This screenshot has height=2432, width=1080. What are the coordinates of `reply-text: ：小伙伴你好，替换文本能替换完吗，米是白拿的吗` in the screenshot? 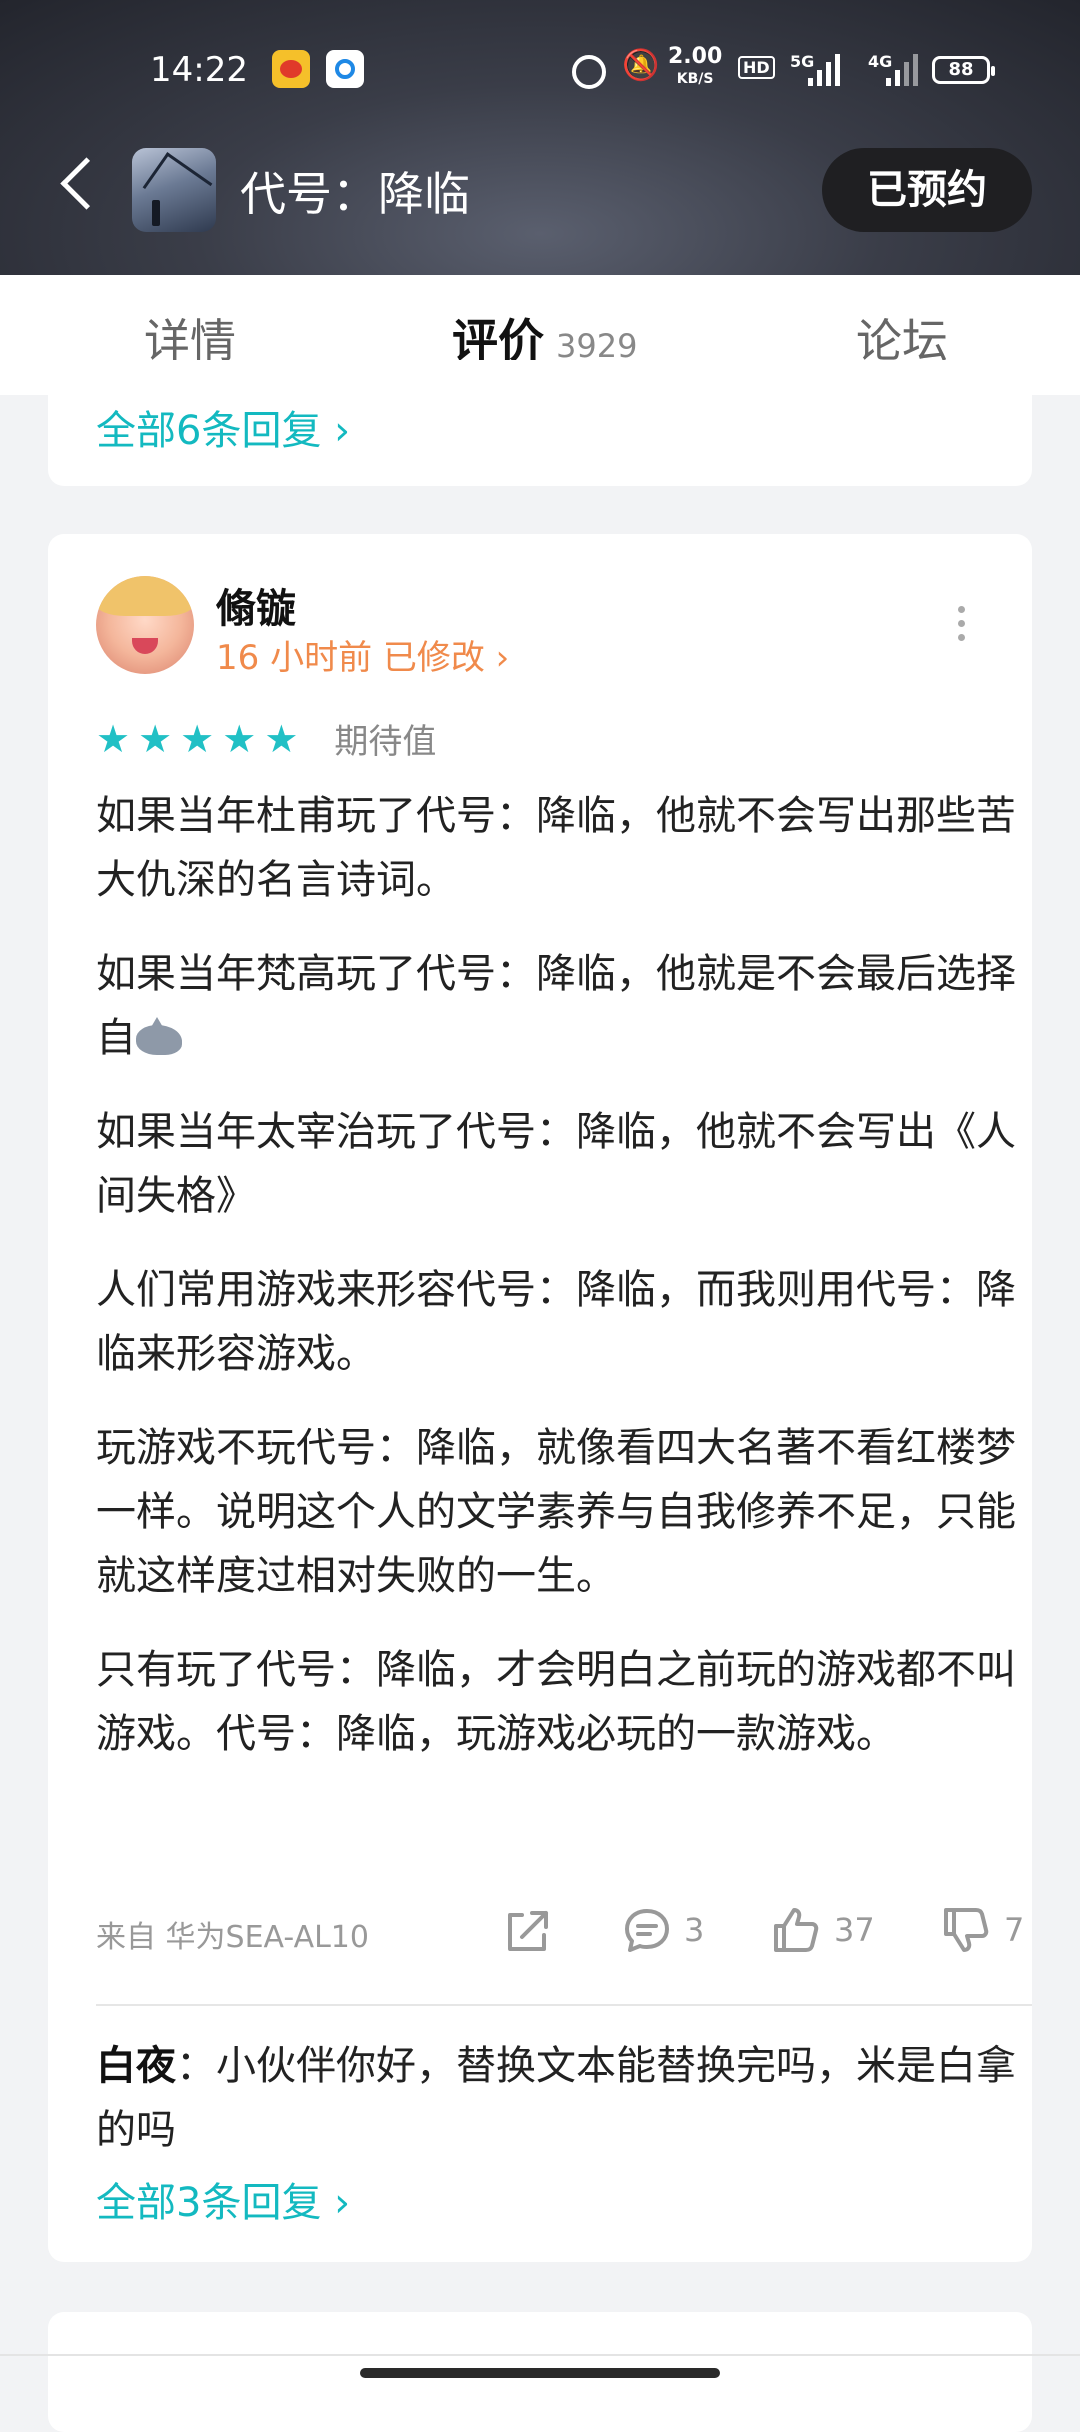 It's located at (556, 2098).